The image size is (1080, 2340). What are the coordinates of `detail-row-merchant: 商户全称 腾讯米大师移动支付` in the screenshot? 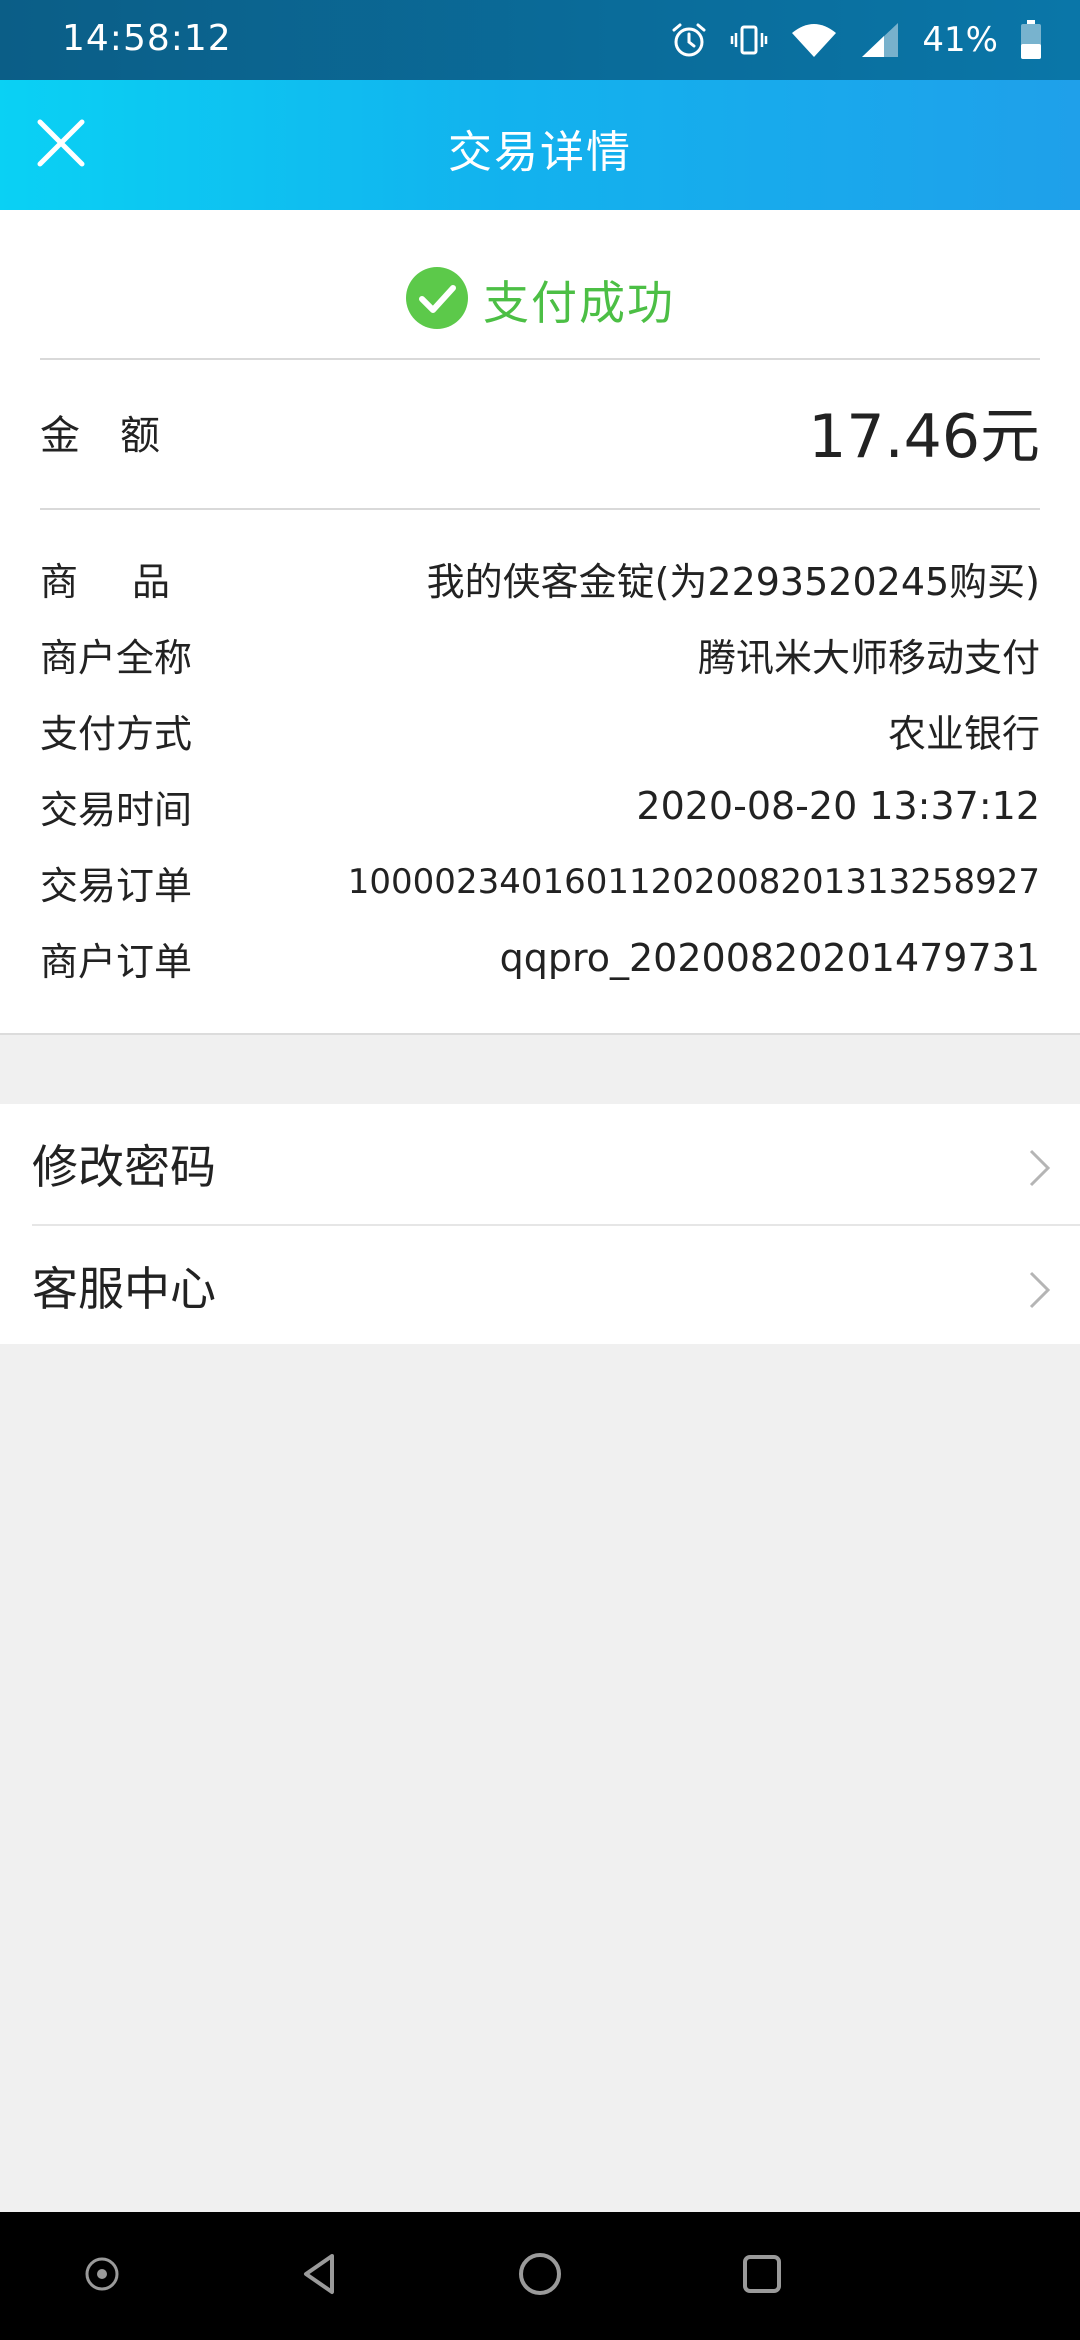 It's located at (540, 654).